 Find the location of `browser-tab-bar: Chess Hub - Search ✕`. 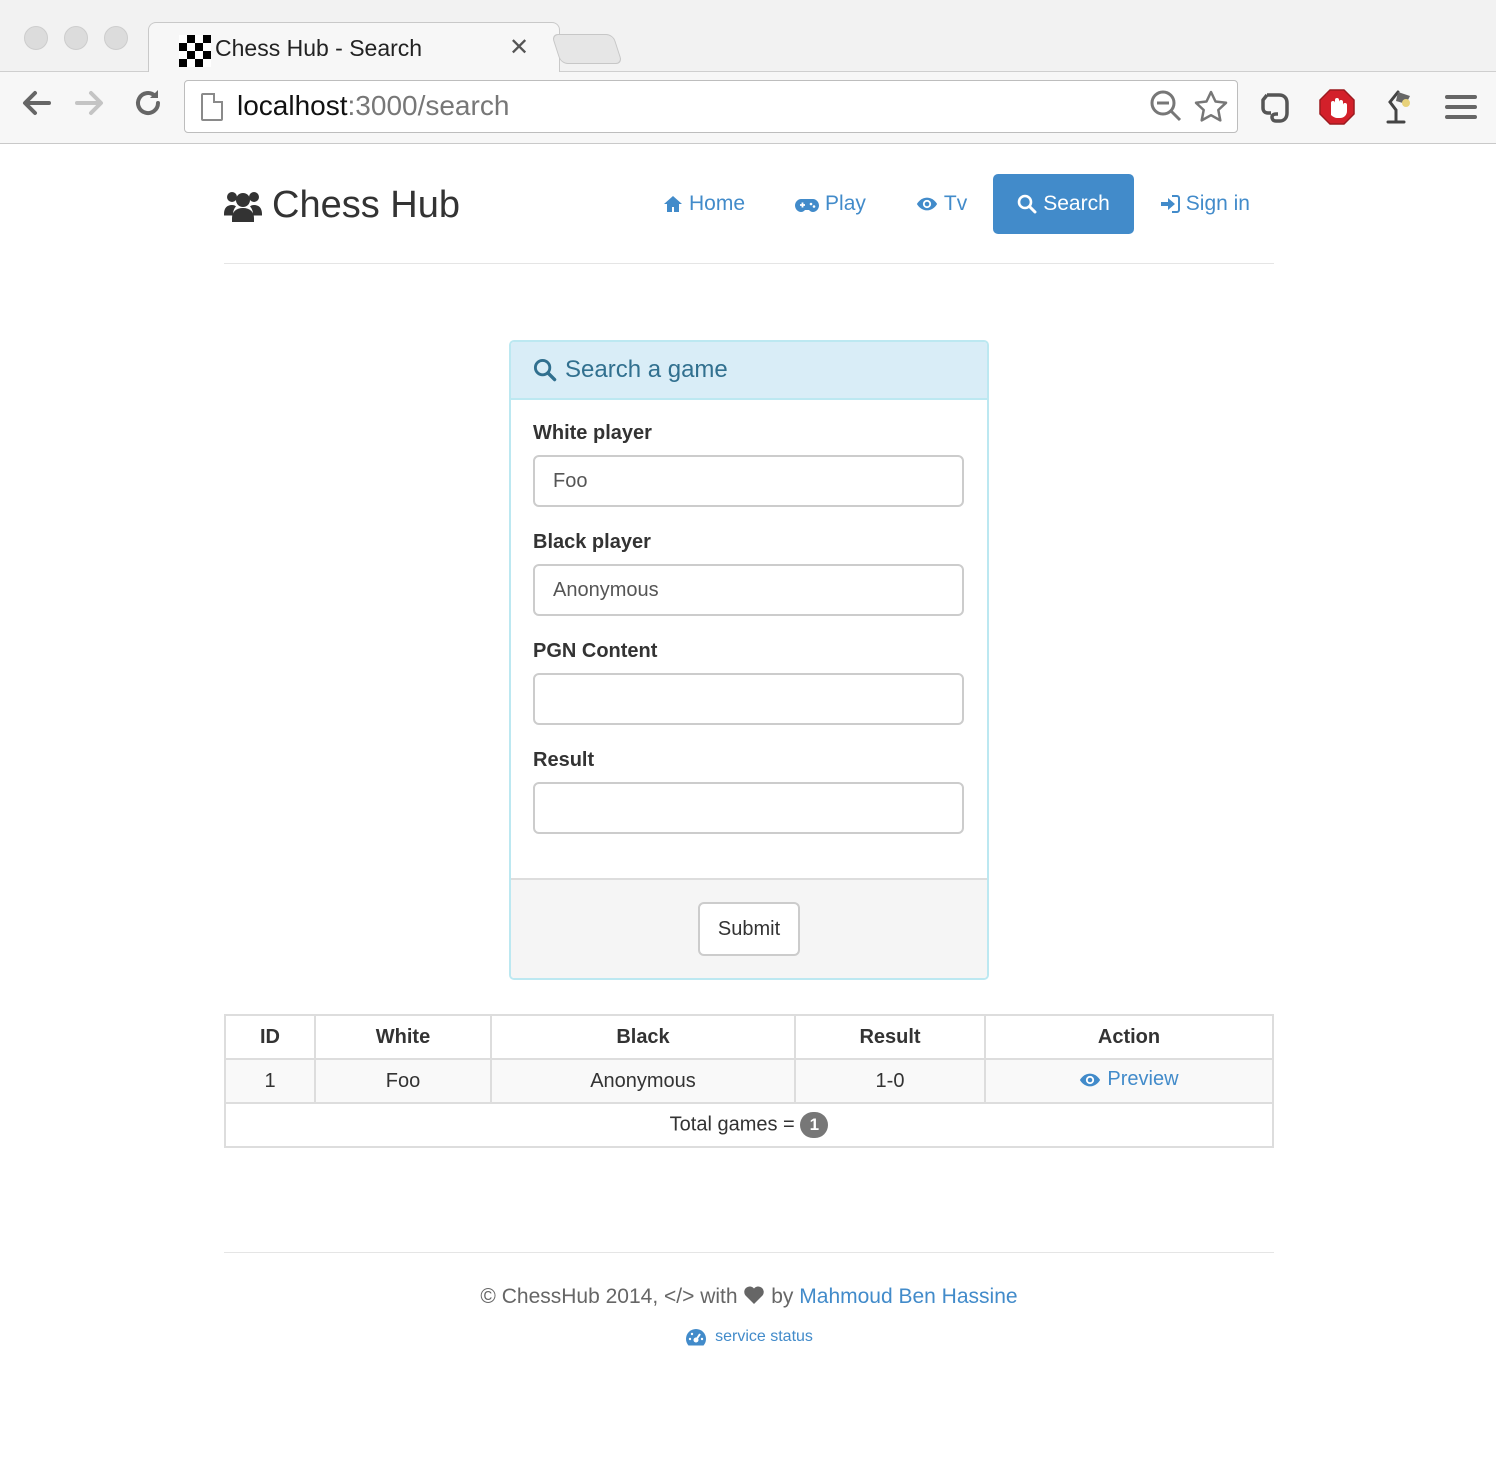

browser-tab-bar: Chess Hub - Search ✕ is located at coordinates (748, 36).